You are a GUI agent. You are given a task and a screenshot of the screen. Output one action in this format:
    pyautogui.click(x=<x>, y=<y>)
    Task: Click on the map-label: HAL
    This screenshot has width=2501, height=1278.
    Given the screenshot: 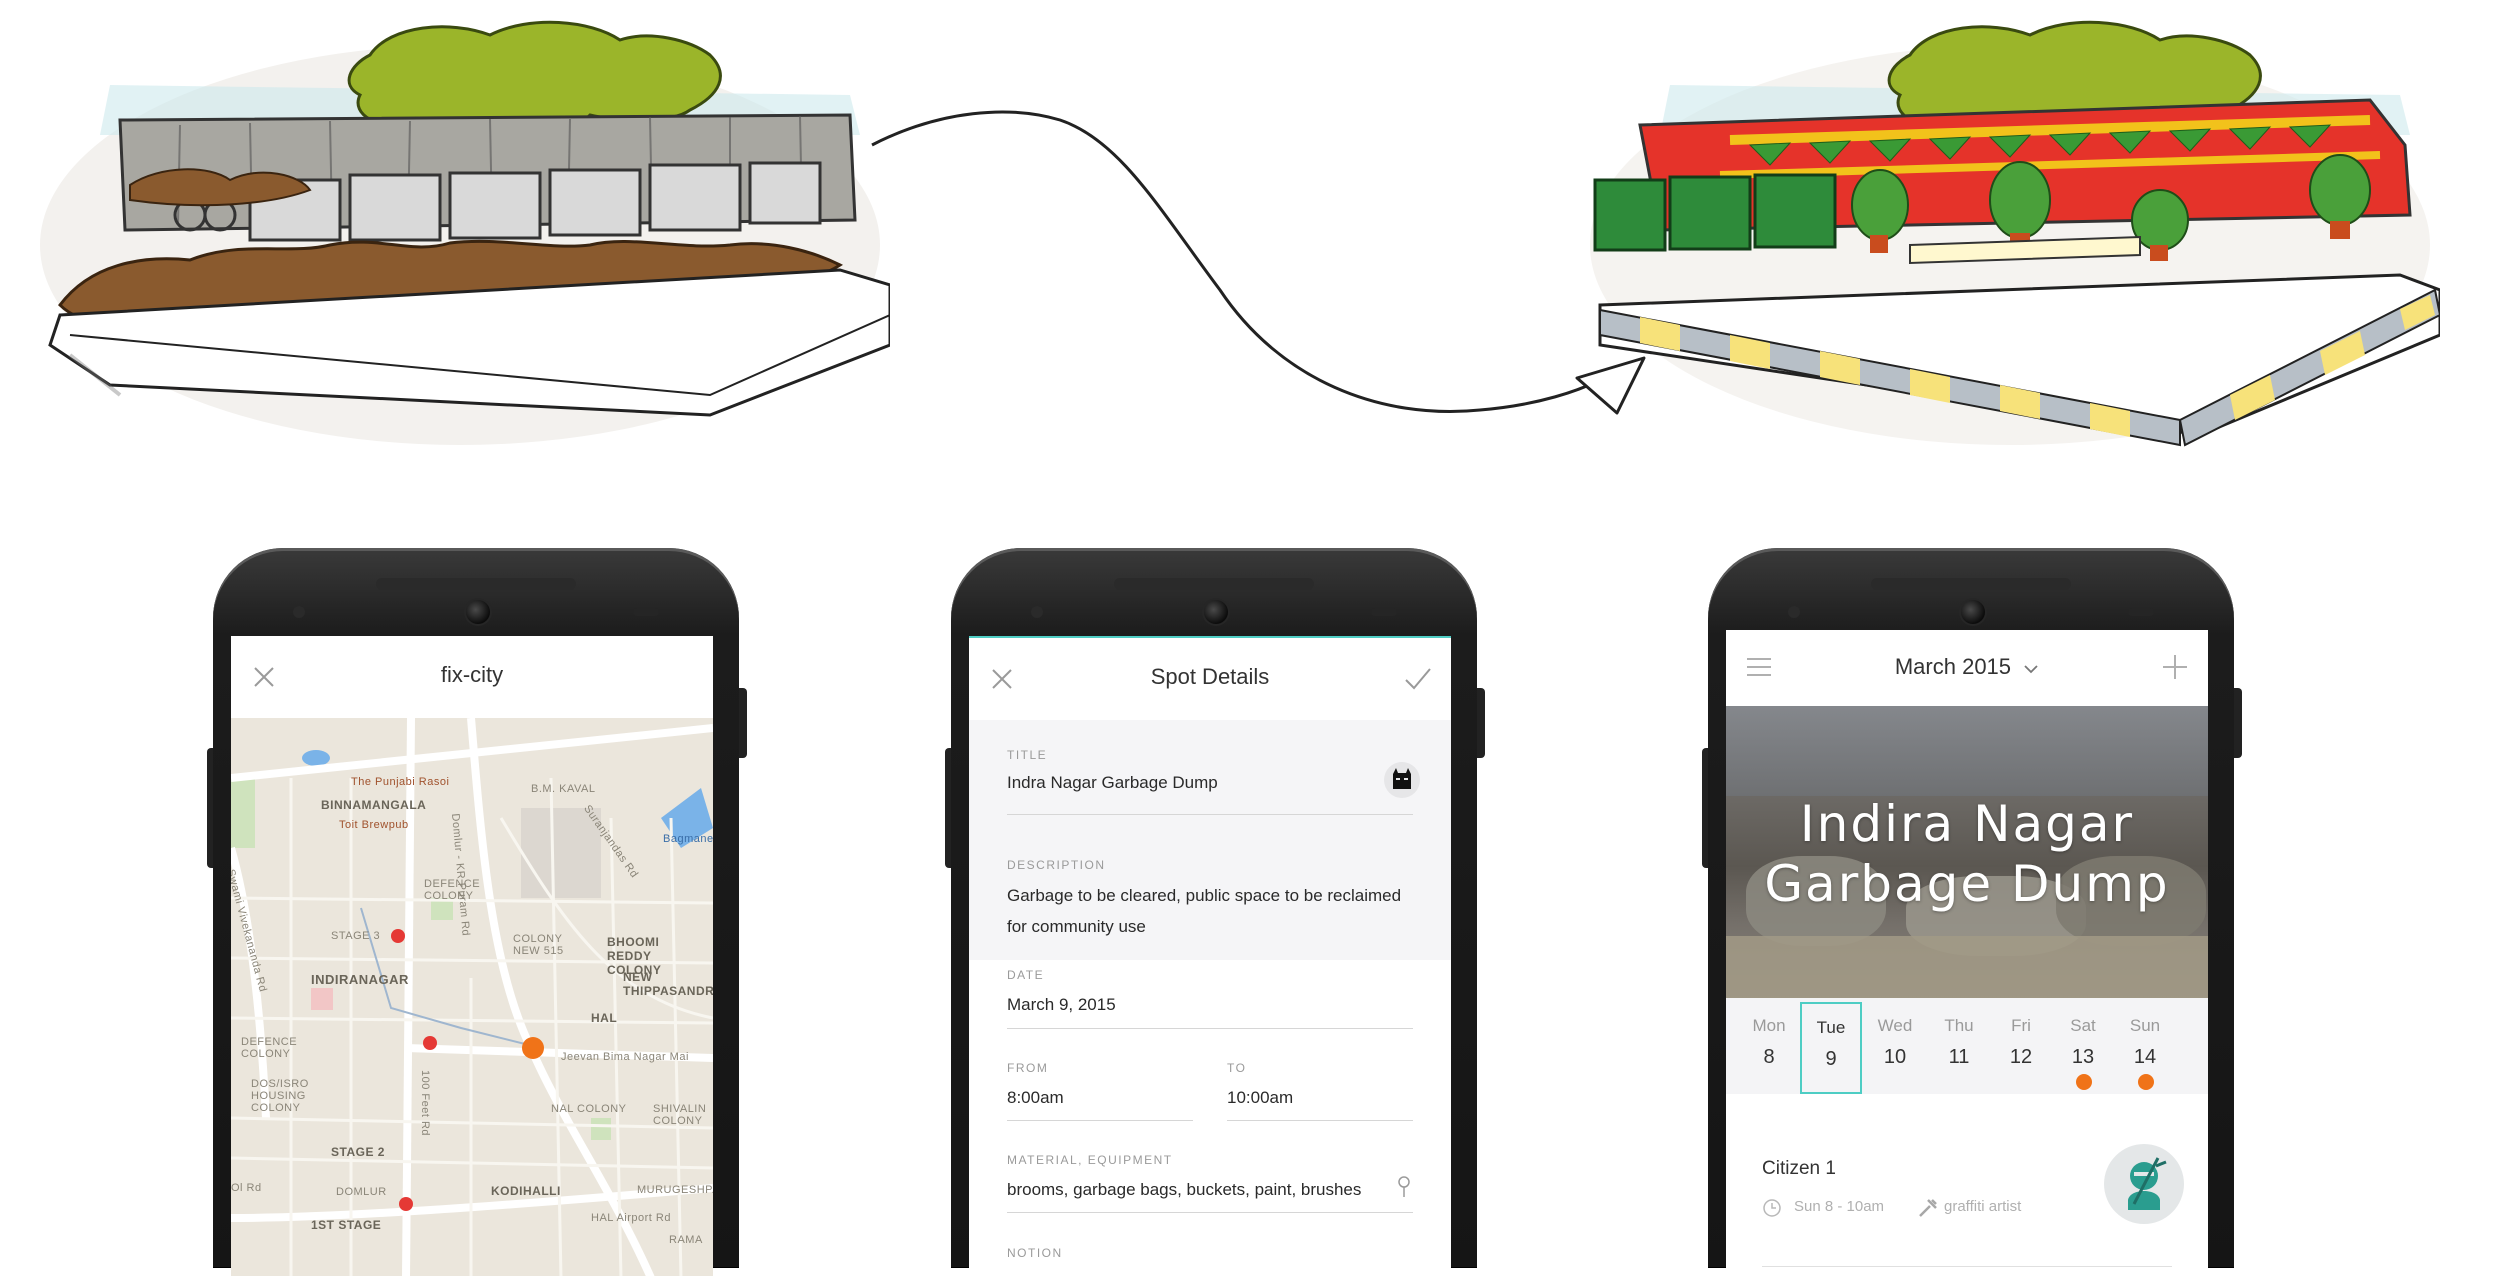 What is the action you would take?
    pyautogui.click(x=604, y=1018)
    